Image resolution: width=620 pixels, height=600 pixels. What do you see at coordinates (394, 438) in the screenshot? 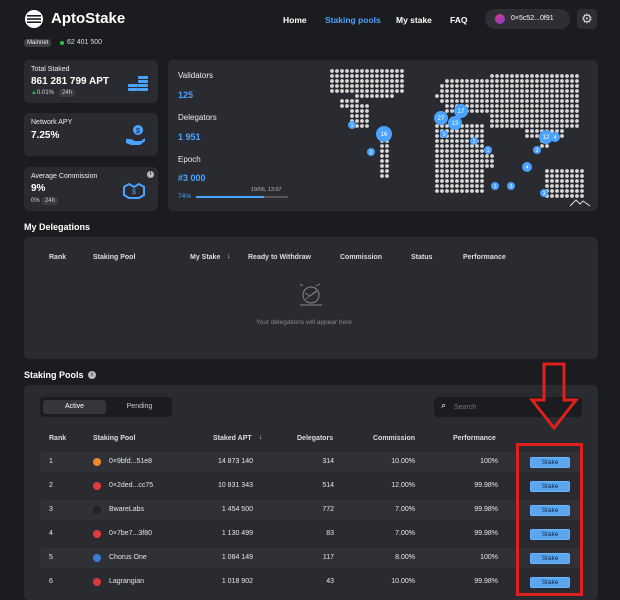
I see `col-commission: Commission` at bounding box center [394, 438].